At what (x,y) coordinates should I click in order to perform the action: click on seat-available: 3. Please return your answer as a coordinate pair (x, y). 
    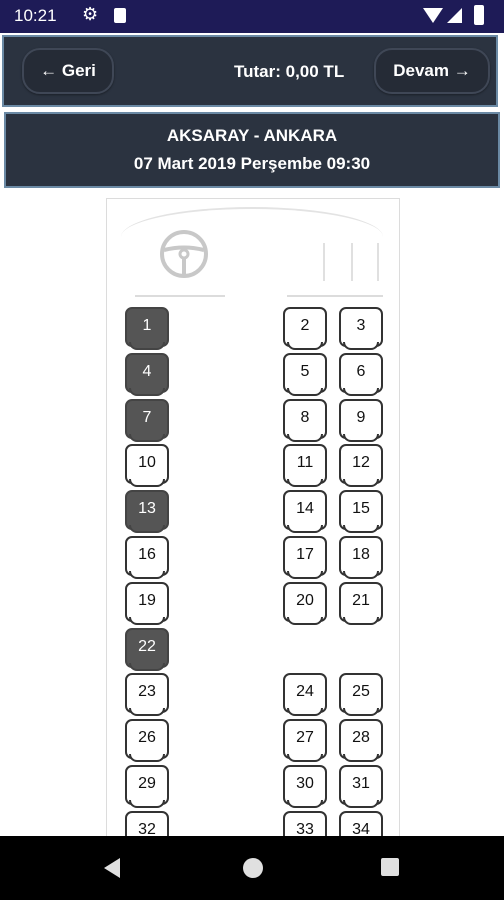
    Looking at the image, I should click on (361, 328).